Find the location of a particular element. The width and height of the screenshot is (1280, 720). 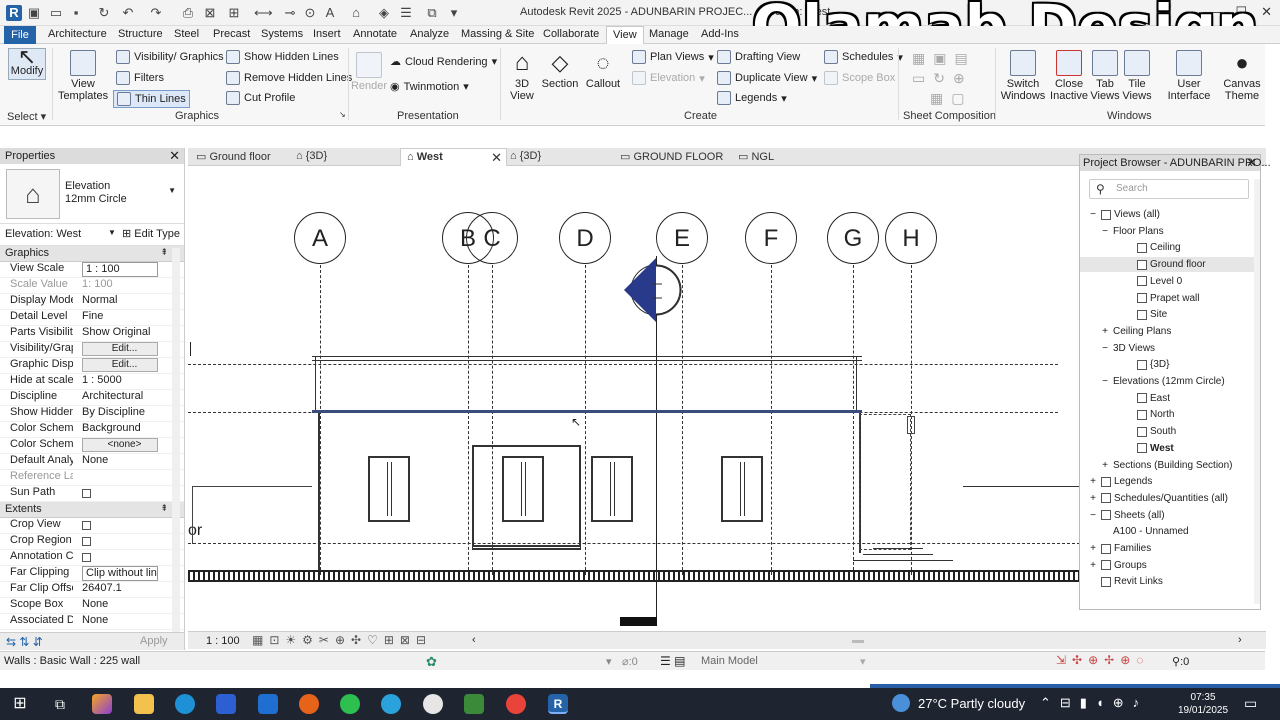

property-row: Crop View is located at coordinates (92, 526).